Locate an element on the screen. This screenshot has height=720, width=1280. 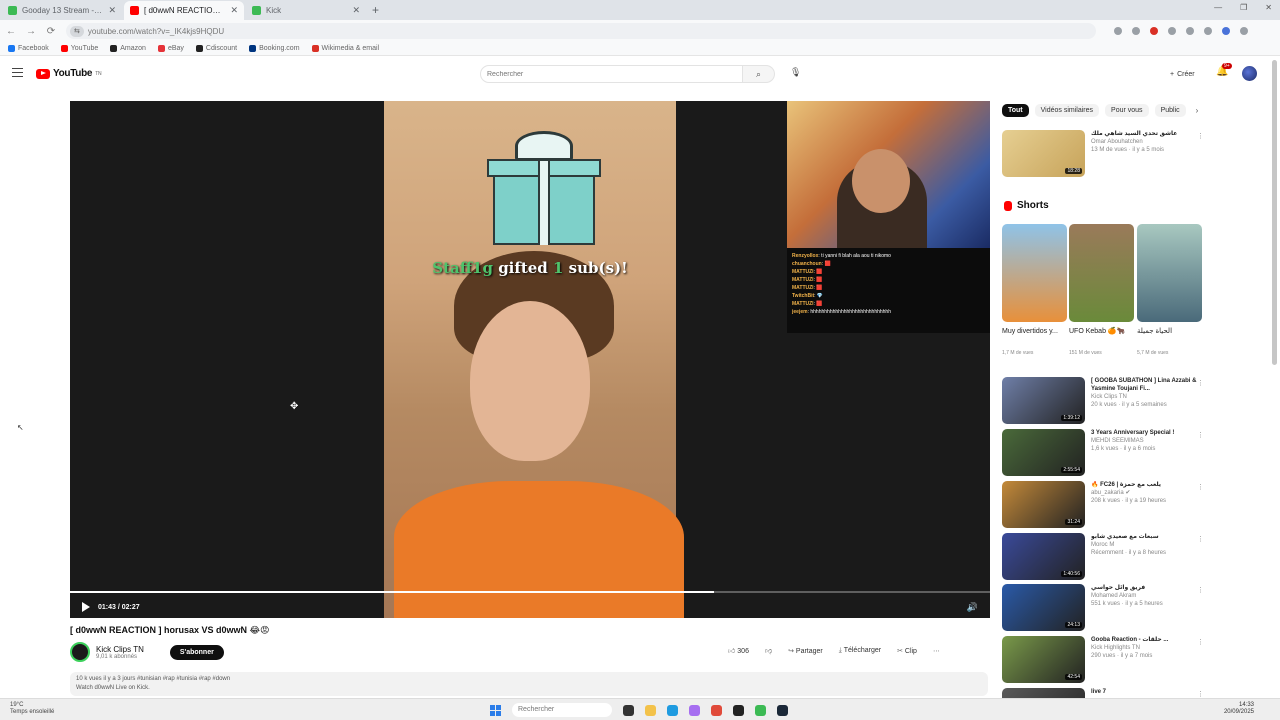
minimize-icon: — is located at coordinates (1218, 7).